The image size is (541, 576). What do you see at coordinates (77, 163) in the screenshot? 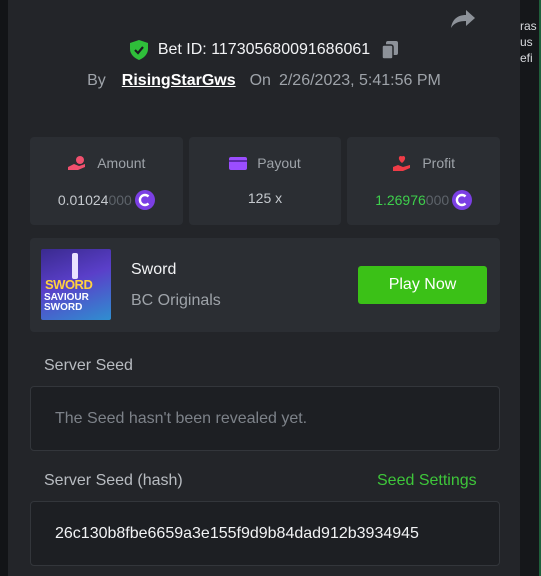
I see `coins-hand-icon` at bounding box center [77, 163].